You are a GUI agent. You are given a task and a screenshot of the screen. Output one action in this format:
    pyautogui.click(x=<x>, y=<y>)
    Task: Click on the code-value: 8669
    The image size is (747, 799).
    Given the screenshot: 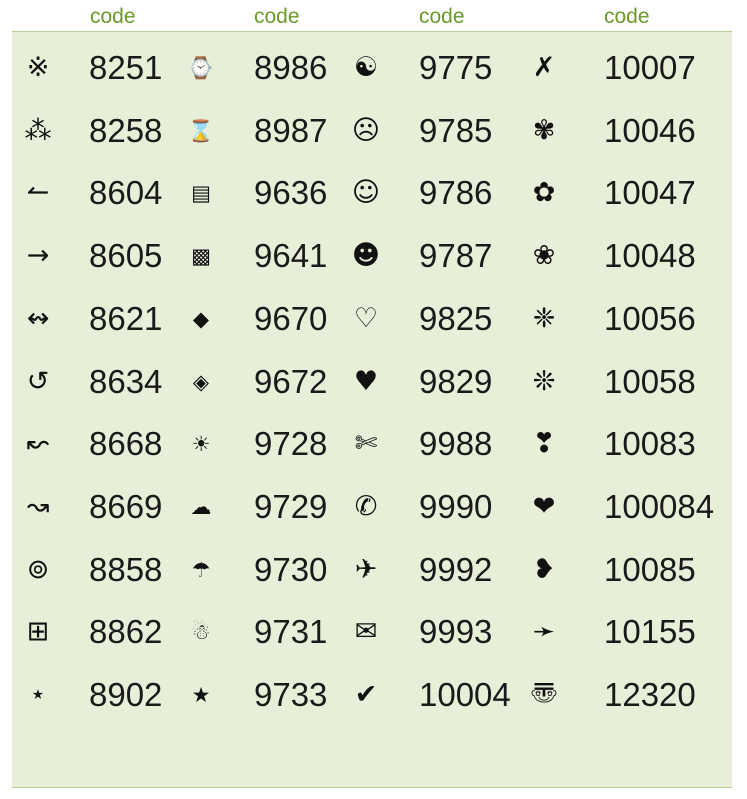 What is the action you would take?
    pyautogui.click(x=126, y=506)
    